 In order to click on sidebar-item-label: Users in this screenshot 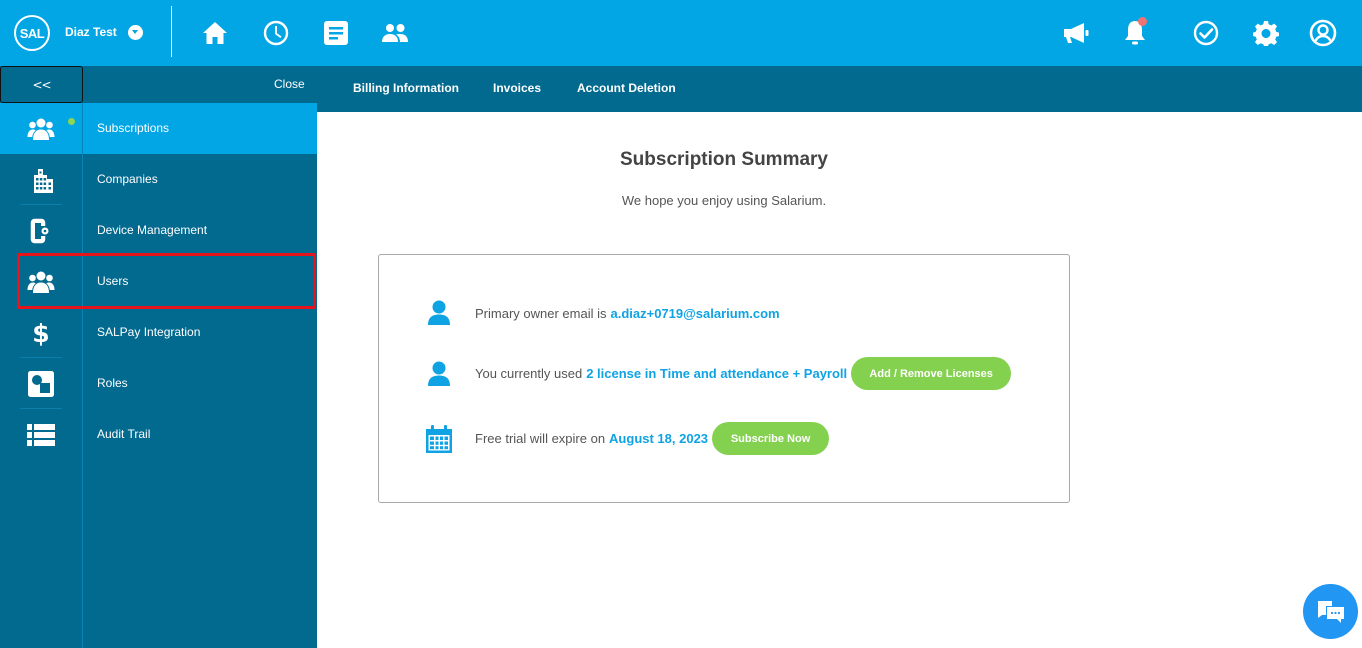, I will do `click(113, 281)`.